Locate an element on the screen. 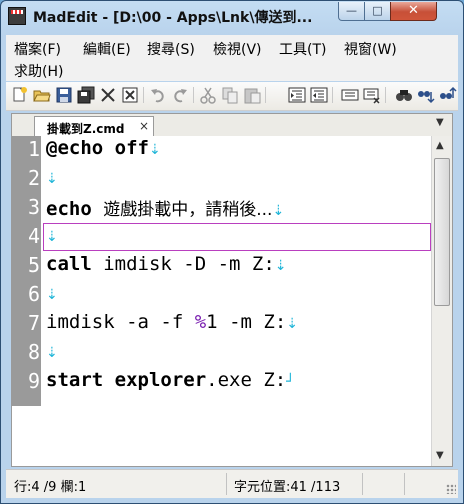  uncomment-icon is located at coordinates (372, 95).